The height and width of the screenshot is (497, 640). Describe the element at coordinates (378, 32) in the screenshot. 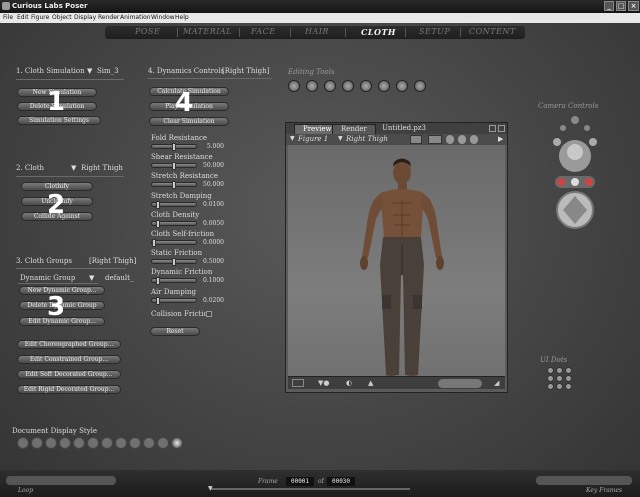

I see `tab-cloth: CLOTH` at that location.